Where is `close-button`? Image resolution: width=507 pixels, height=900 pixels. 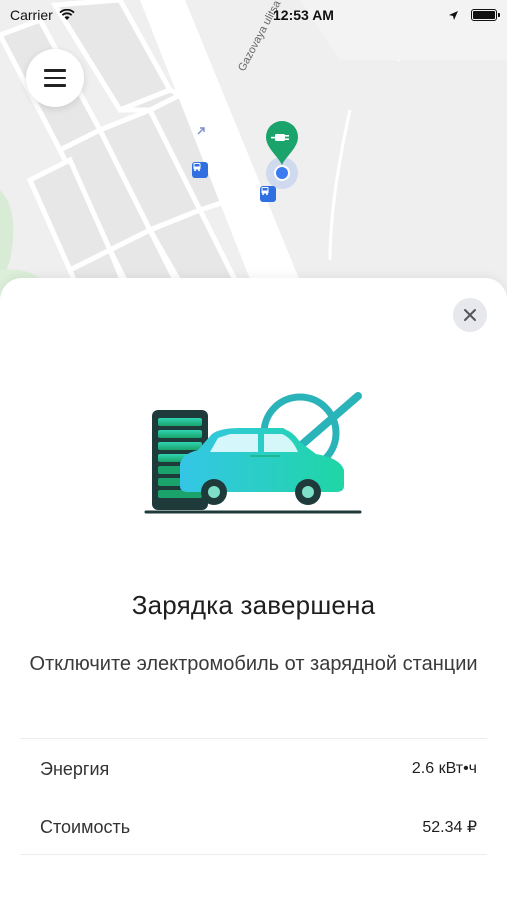
close-button is located at coordinates (470, 315).